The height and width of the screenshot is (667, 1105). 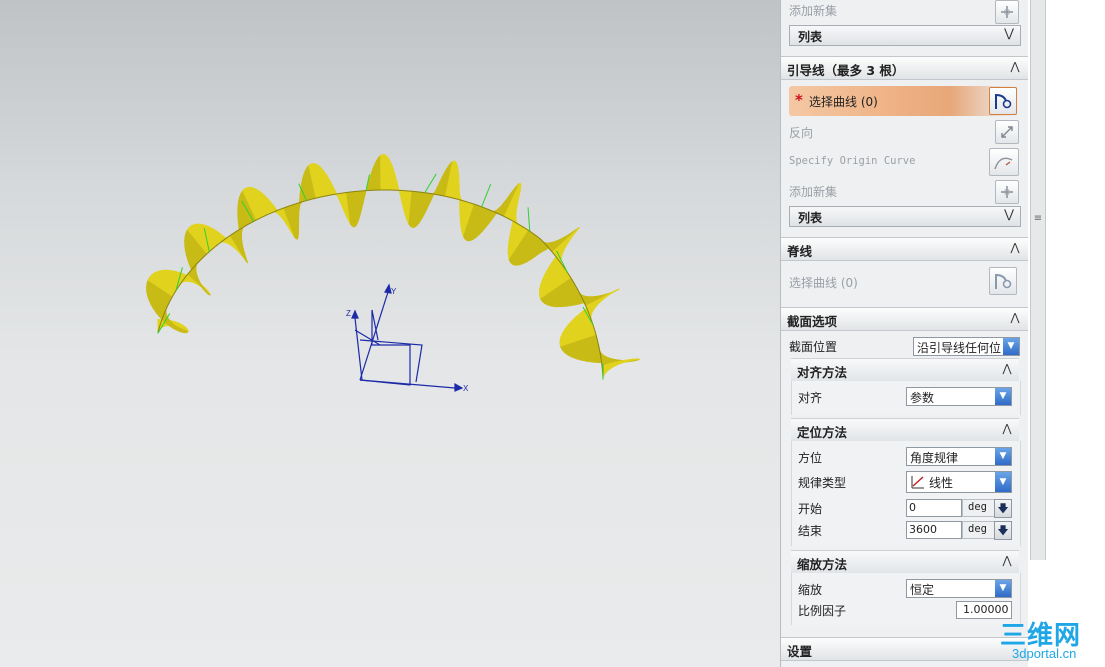 I want to click on alignment-select: 参数 ▼, so click(x=959, y=396).